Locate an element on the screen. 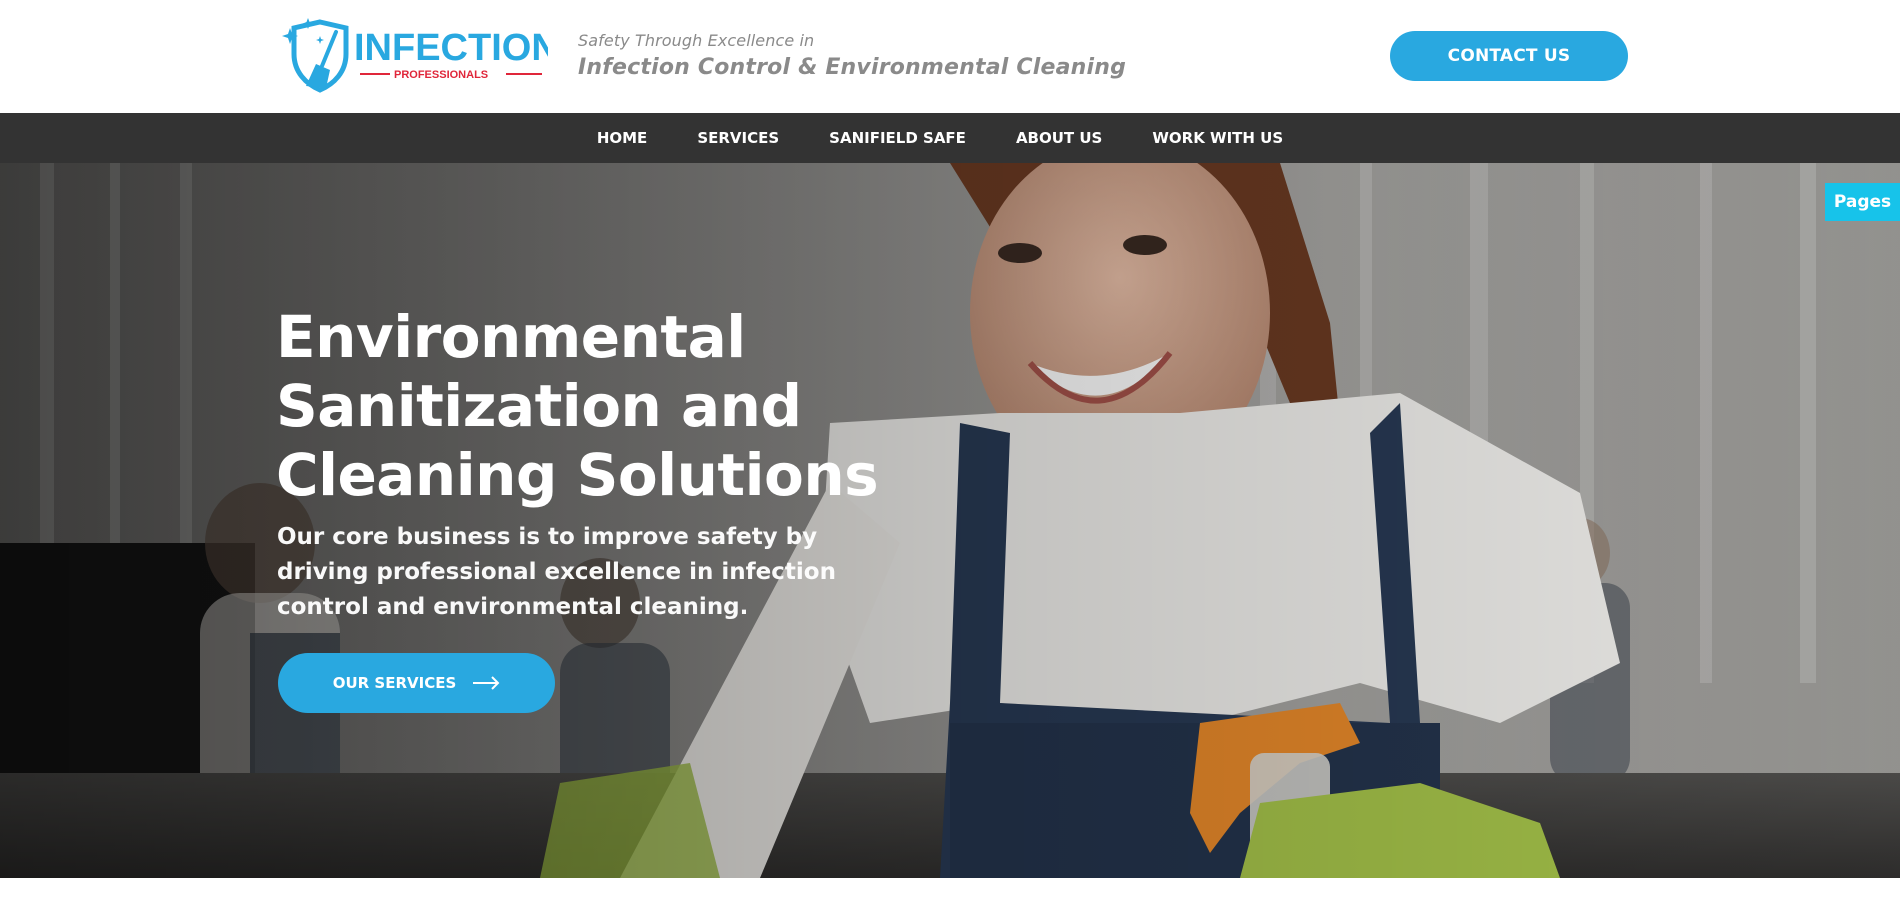 The height and width of the screenshot is (900, 1900). shield-broom-icon: INFECTION PROFESSIONALS is located at coordinates (415, 55).